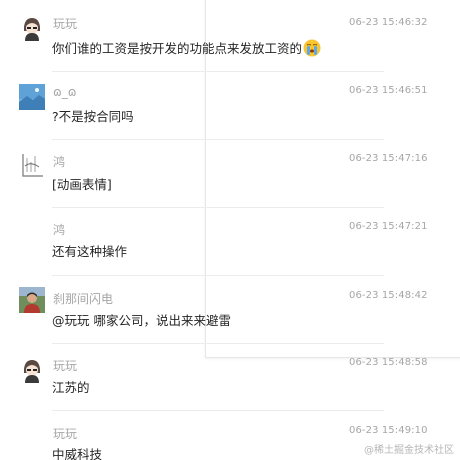 The width and height of the screenshot is (460, 460). What do you see at coordinates (71, 387) in the screenshot?
I see `message-text: 江苏的` at bounding box center [71, 387].